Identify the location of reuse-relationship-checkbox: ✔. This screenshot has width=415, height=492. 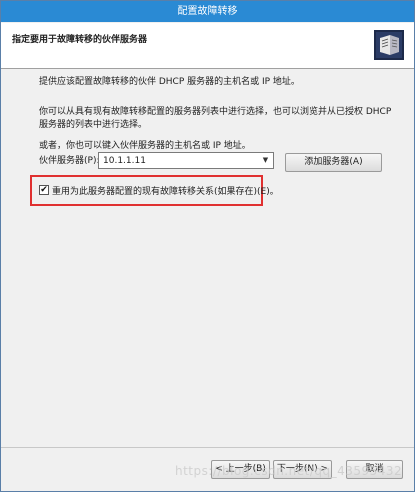
(44, 190).